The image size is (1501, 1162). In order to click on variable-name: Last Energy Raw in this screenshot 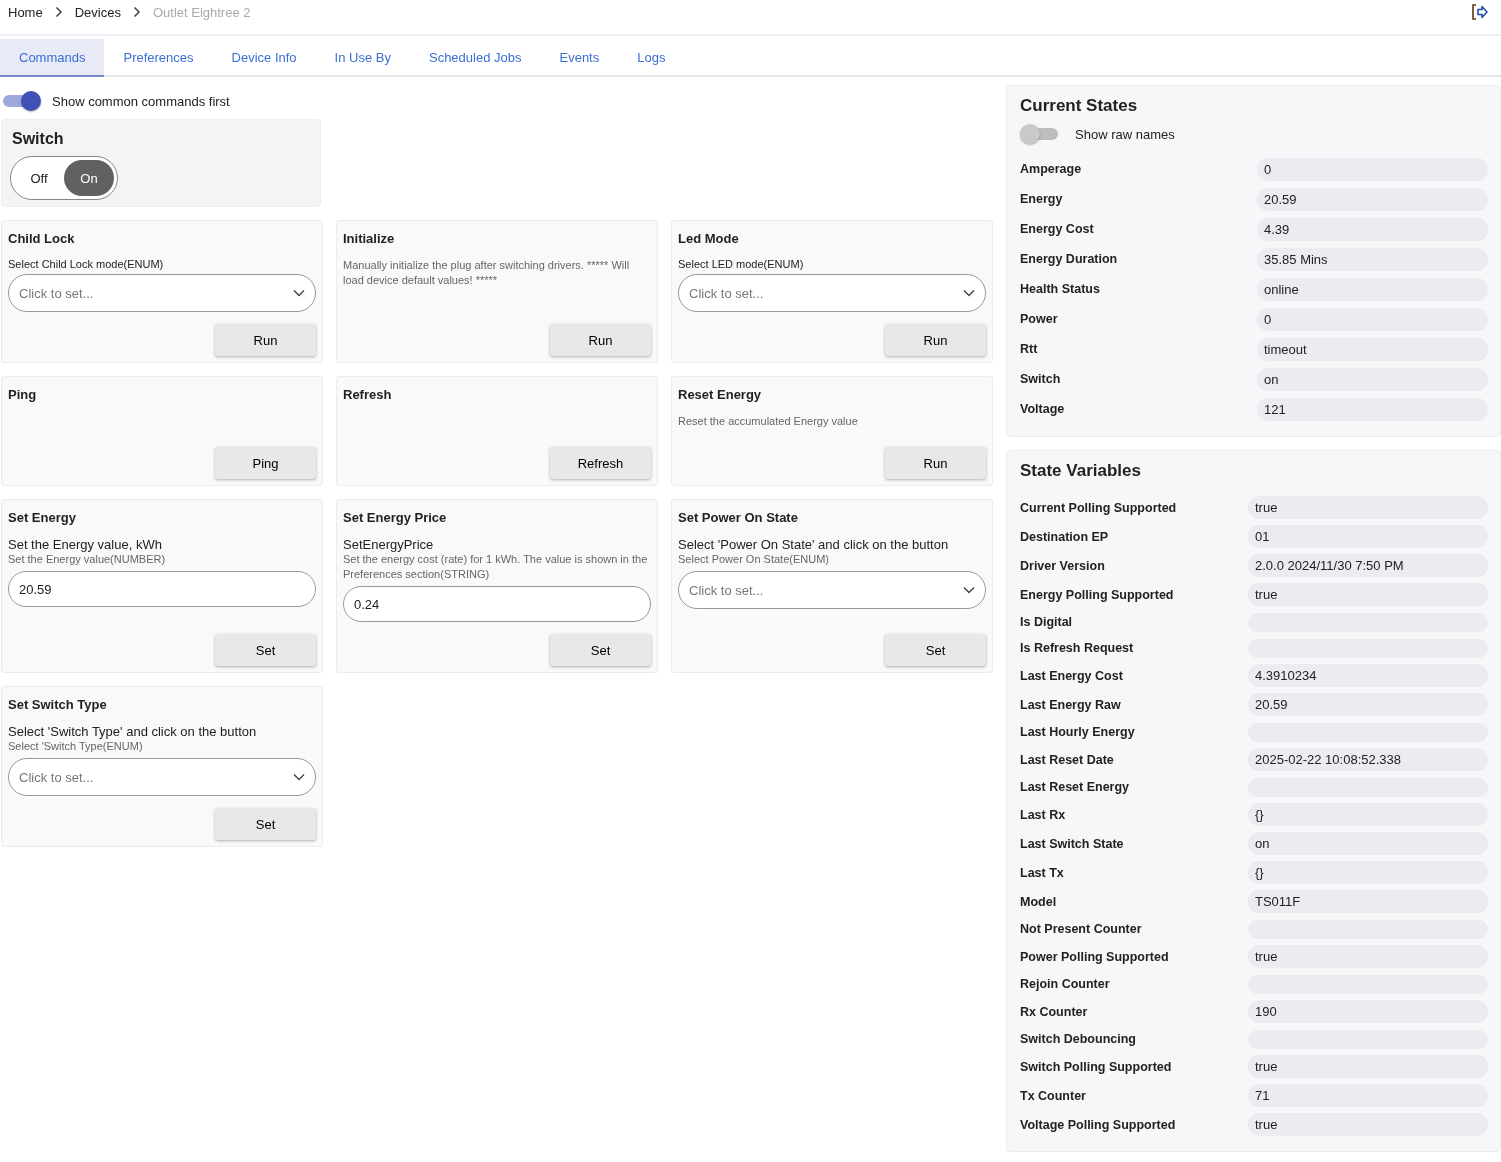, I will do `click(1071, 704)`.